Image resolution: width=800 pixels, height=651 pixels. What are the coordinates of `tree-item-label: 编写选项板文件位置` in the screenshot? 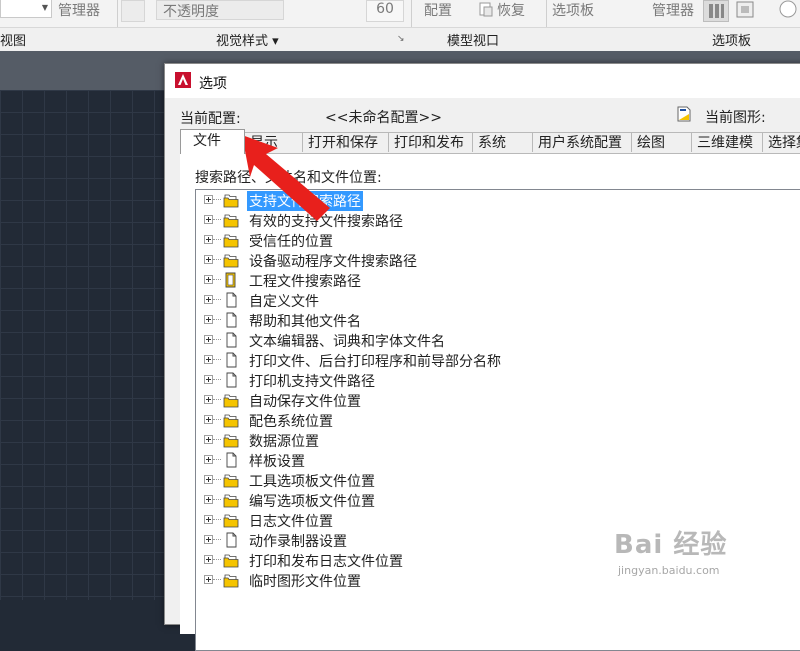 It's located at (312, 501).